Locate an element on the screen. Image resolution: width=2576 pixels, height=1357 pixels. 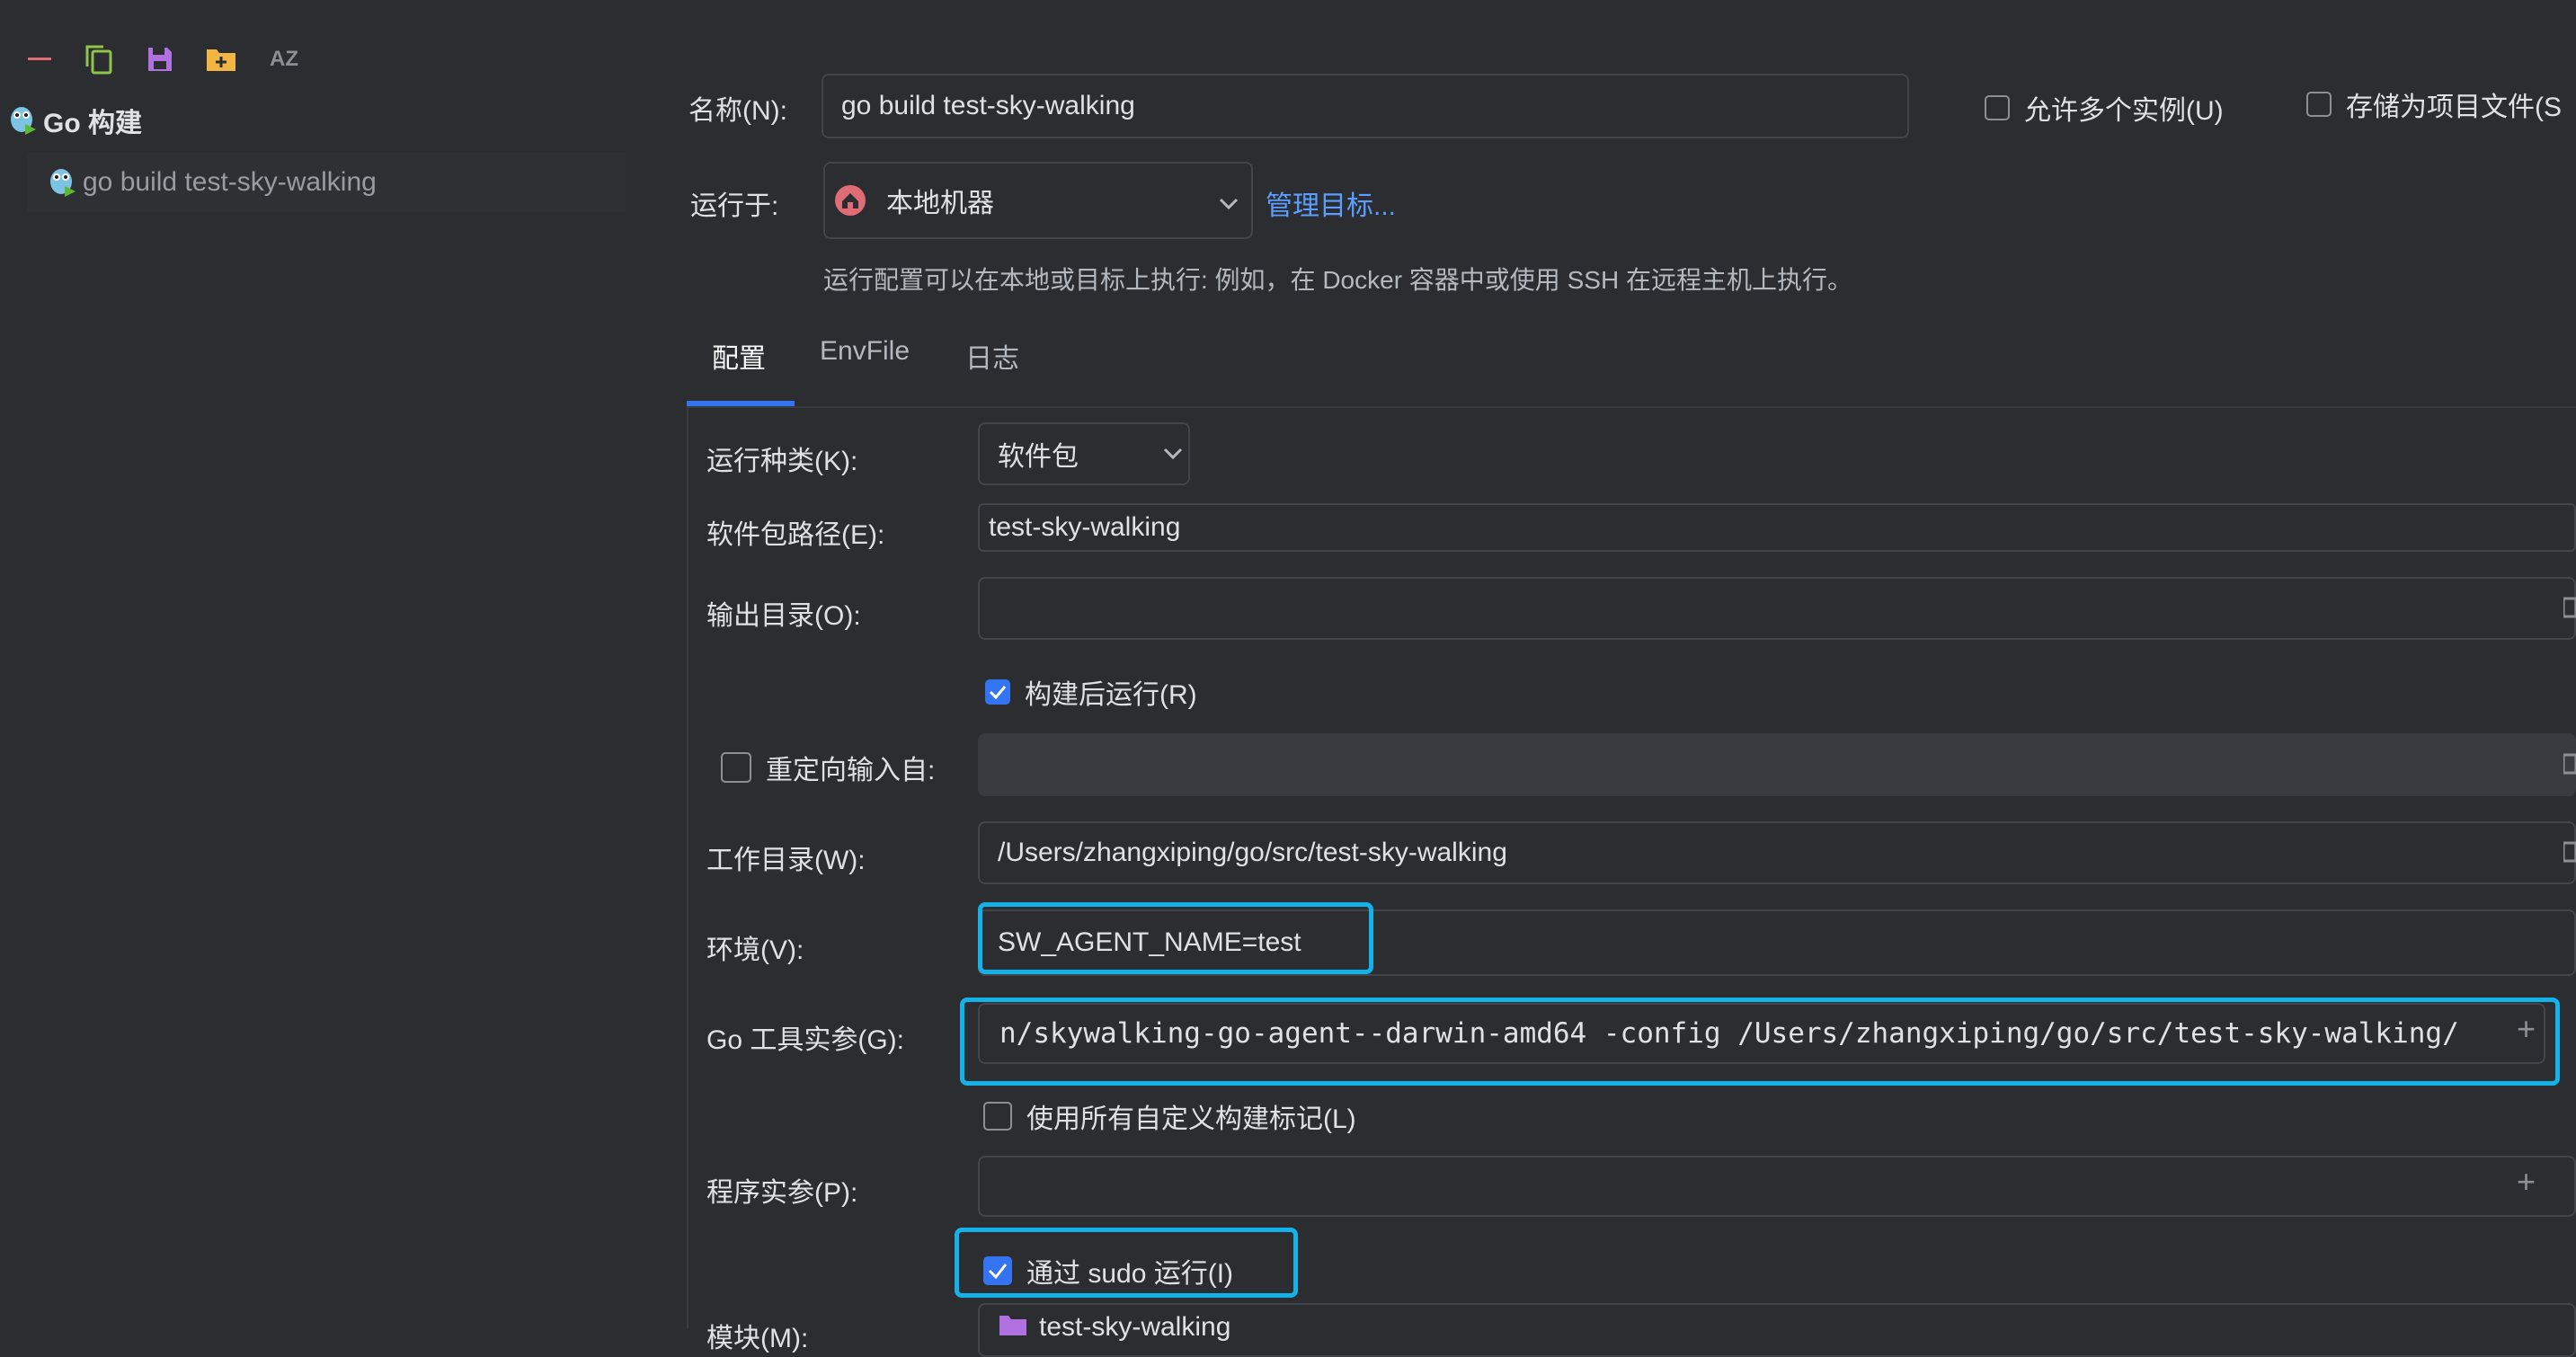
store-as-project-file-checkbox: 存储为项目文件(S is located at coordinates (2434, 104).